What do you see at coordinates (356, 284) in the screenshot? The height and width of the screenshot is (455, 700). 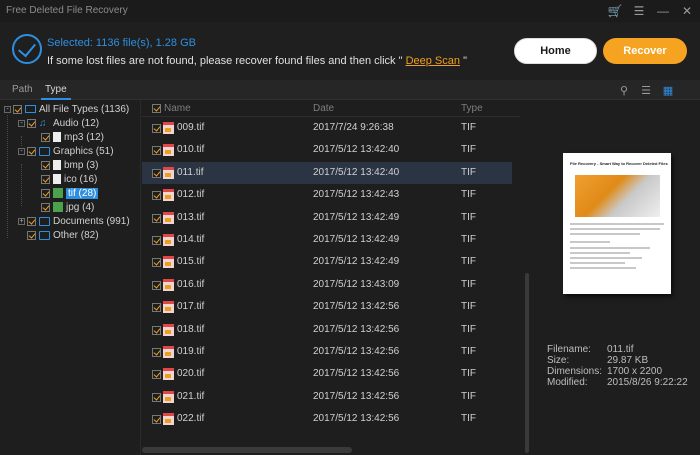 I see `cell-date: 2017/5/12 13:43:09` at bounding box center [356, 284].